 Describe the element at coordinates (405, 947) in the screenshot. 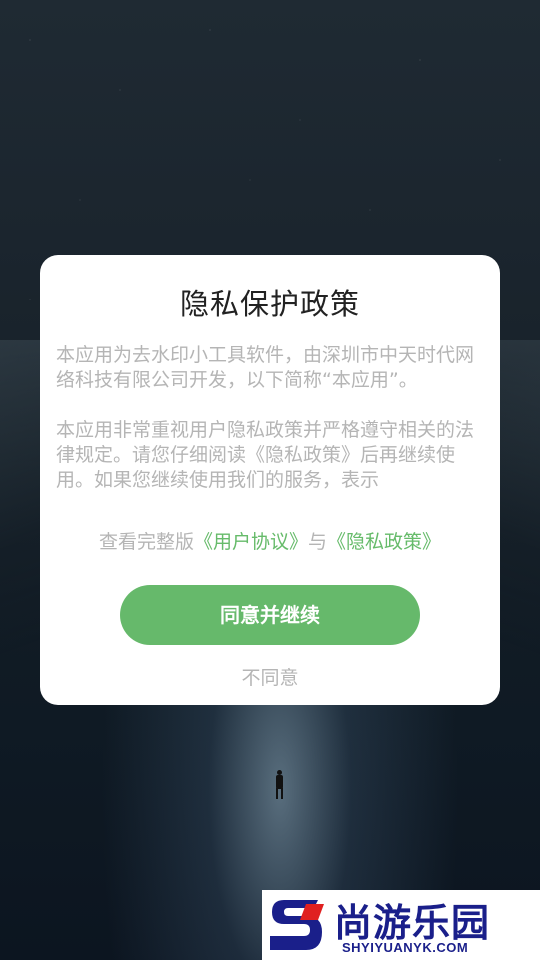

I see `watermark-url: SHYIYUANYK.COM` at that location.